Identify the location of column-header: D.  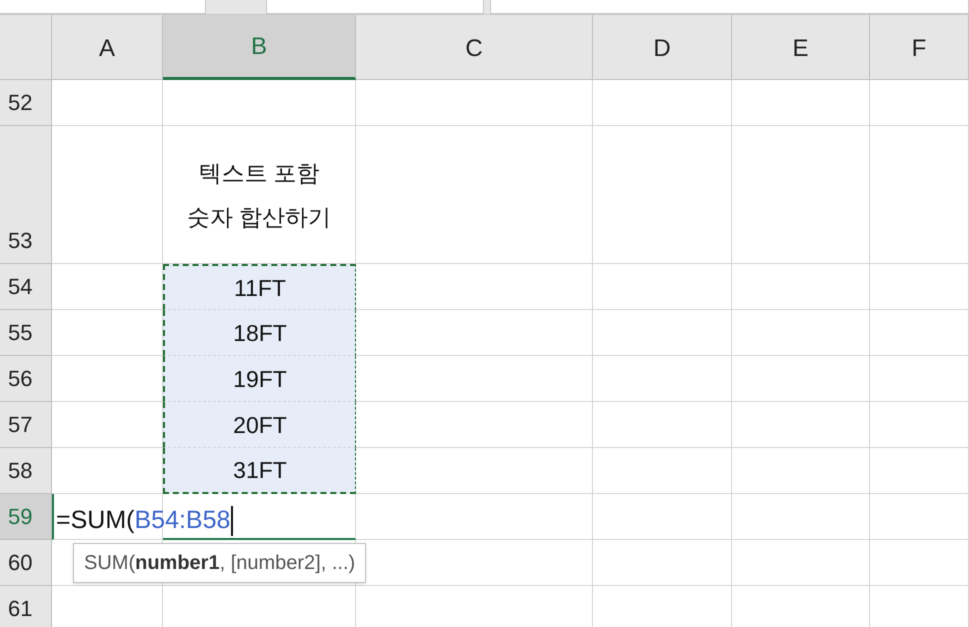
(662, 47).